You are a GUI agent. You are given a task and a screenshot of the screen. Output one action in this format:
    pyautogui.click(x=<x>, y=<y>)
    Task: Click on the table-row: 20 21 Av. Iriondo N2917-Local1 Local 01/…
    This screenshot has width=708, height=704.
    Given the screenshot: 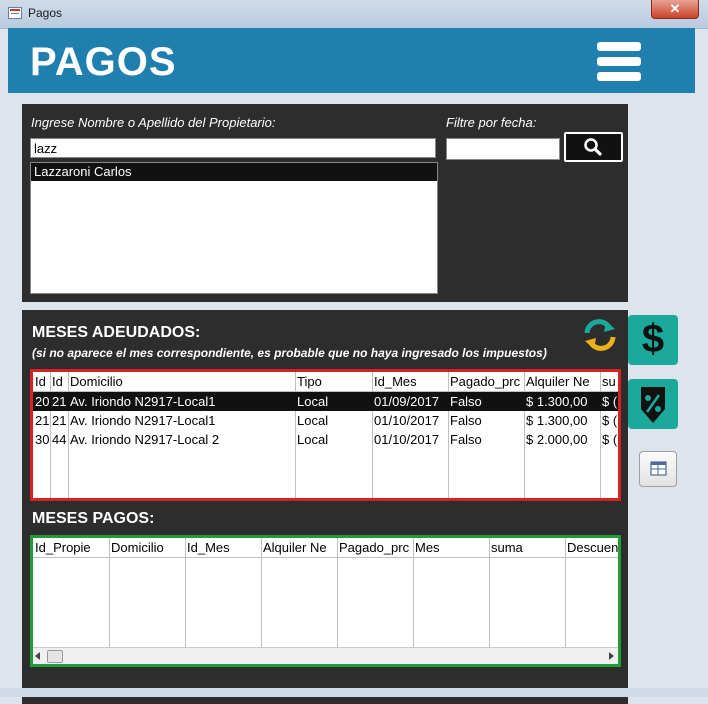 What is the action you would take?
    pyautogui.click(x=325, y=401)
    